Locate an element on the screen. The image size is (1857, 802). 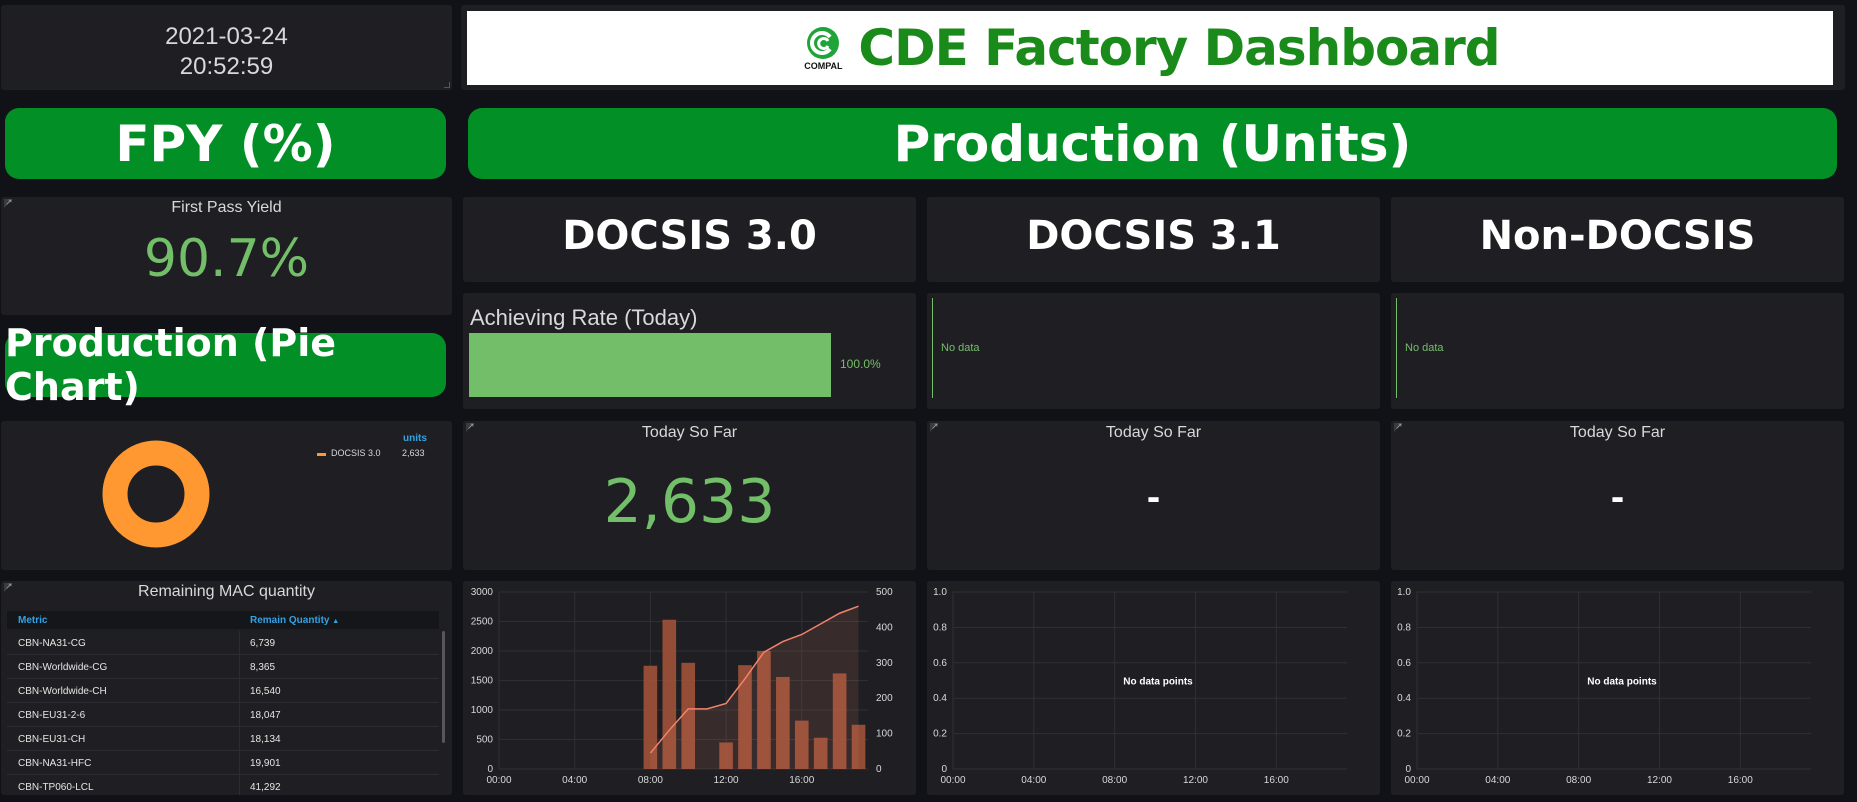
pie-slice-docsis30 is located at coordinates (156, 494).